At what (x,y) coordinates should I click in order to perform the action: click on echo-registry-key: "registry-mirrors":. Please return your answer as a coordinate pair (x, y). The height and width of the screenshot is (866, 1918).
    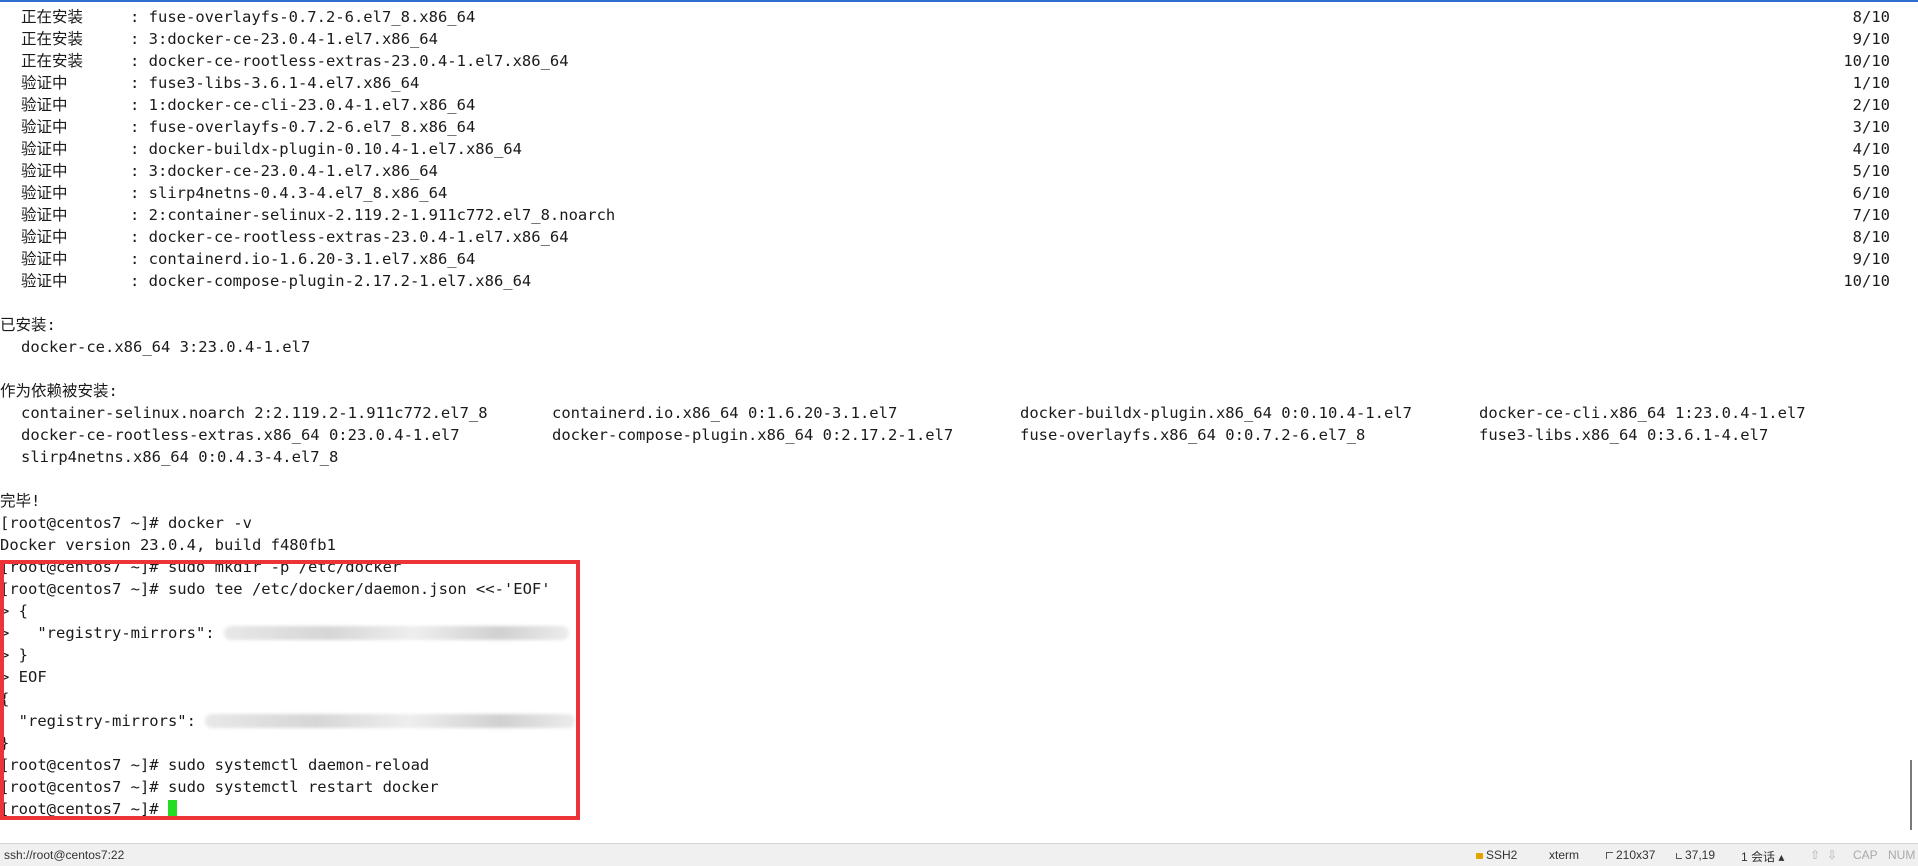
    Looking at the image, I should click on (103, 721).